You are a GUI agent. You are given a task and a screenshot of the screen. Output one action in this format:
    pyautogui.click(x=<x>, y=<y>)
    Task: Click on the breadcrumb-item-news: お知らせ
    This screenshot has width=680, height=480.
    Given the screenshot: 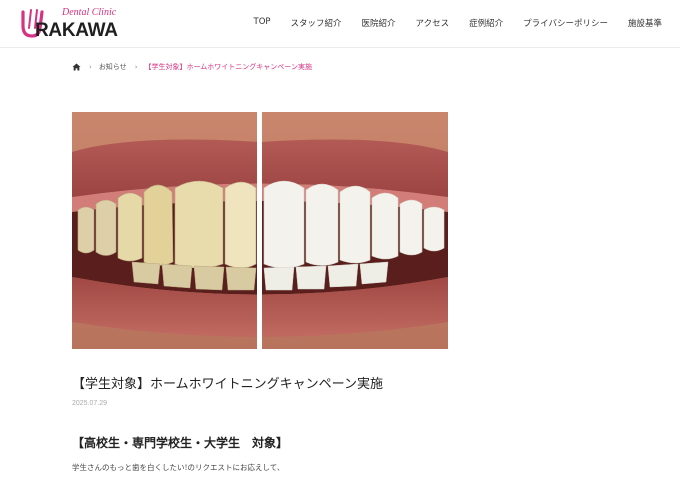 What is the action you would take?
    pyautogui.click(x=113, y=67)
    